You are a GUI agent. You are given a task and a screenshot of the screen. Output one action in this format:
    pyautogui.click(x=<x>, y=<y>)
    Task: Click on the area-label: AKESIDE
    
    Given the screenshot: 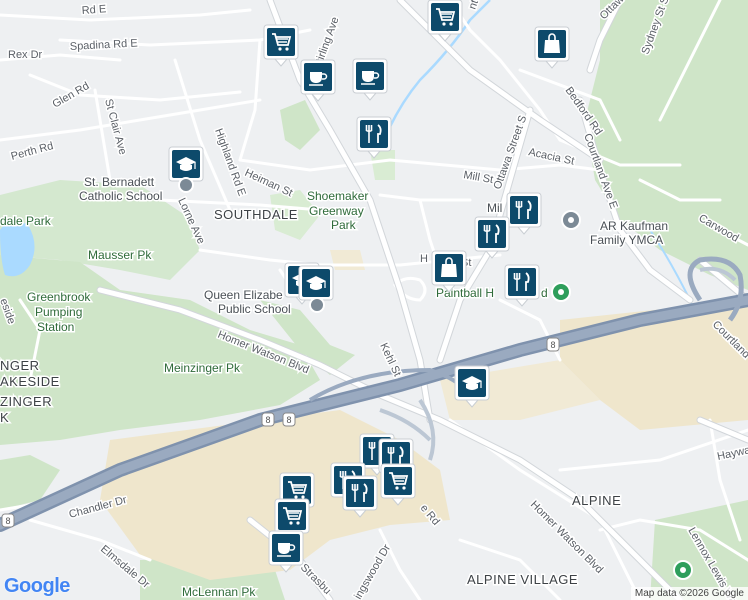 What is the action you would take?
    pyautogui.click(x=30, y=381)
    